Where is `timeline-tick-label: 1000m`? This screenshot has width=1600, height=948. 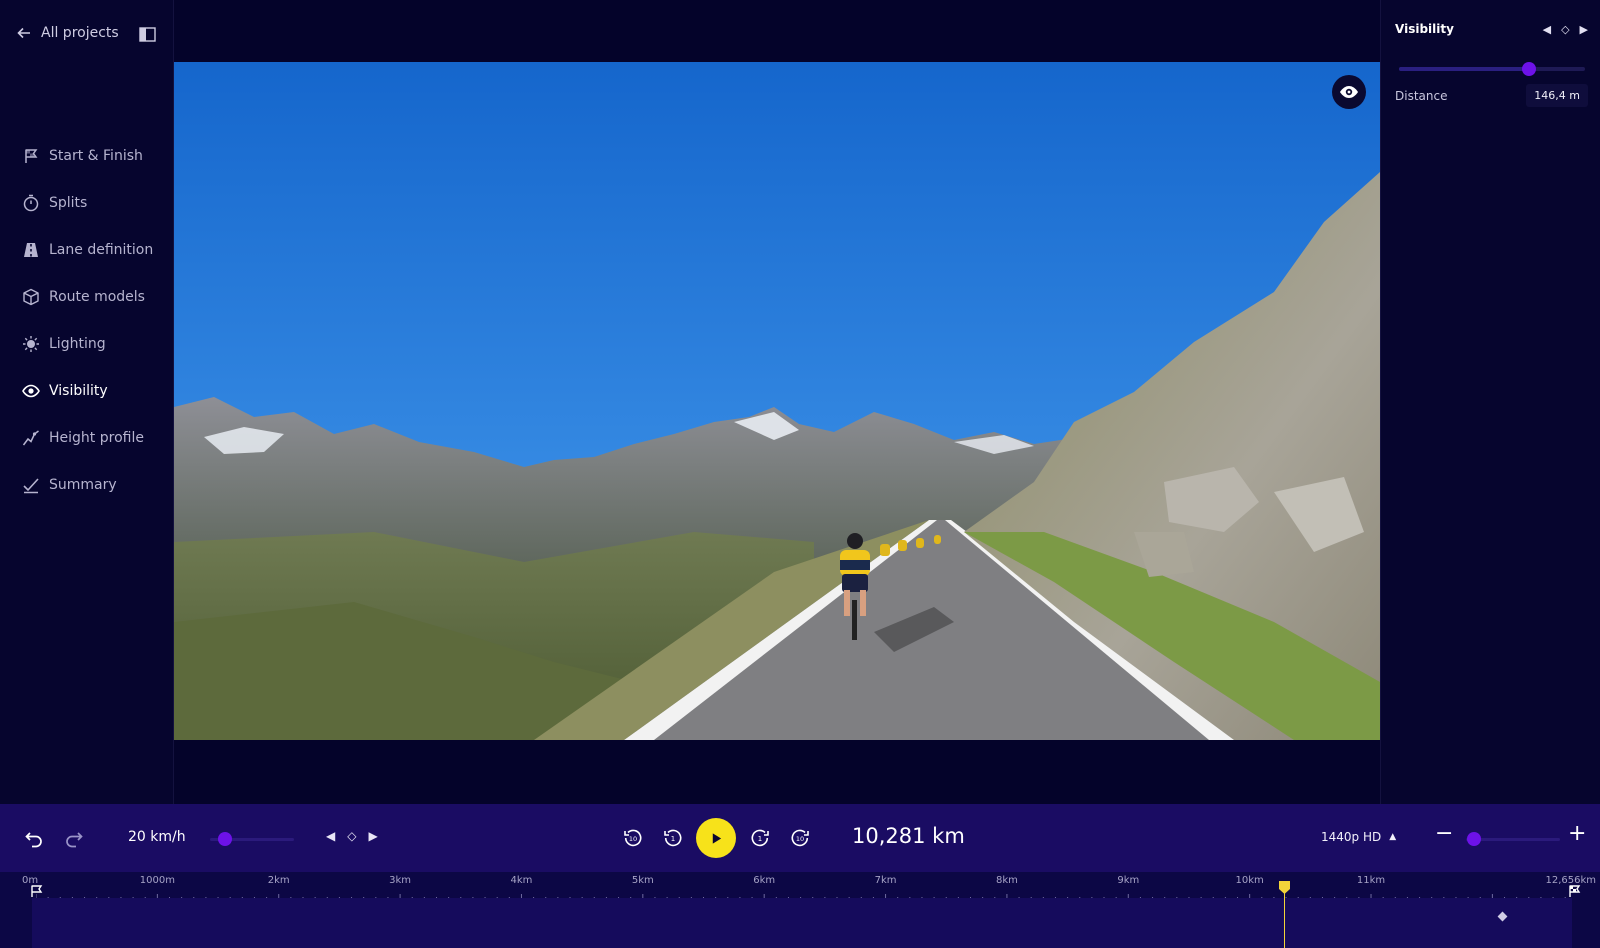 timeline-tick-label: 1000m is located at coordinates (157, 880).